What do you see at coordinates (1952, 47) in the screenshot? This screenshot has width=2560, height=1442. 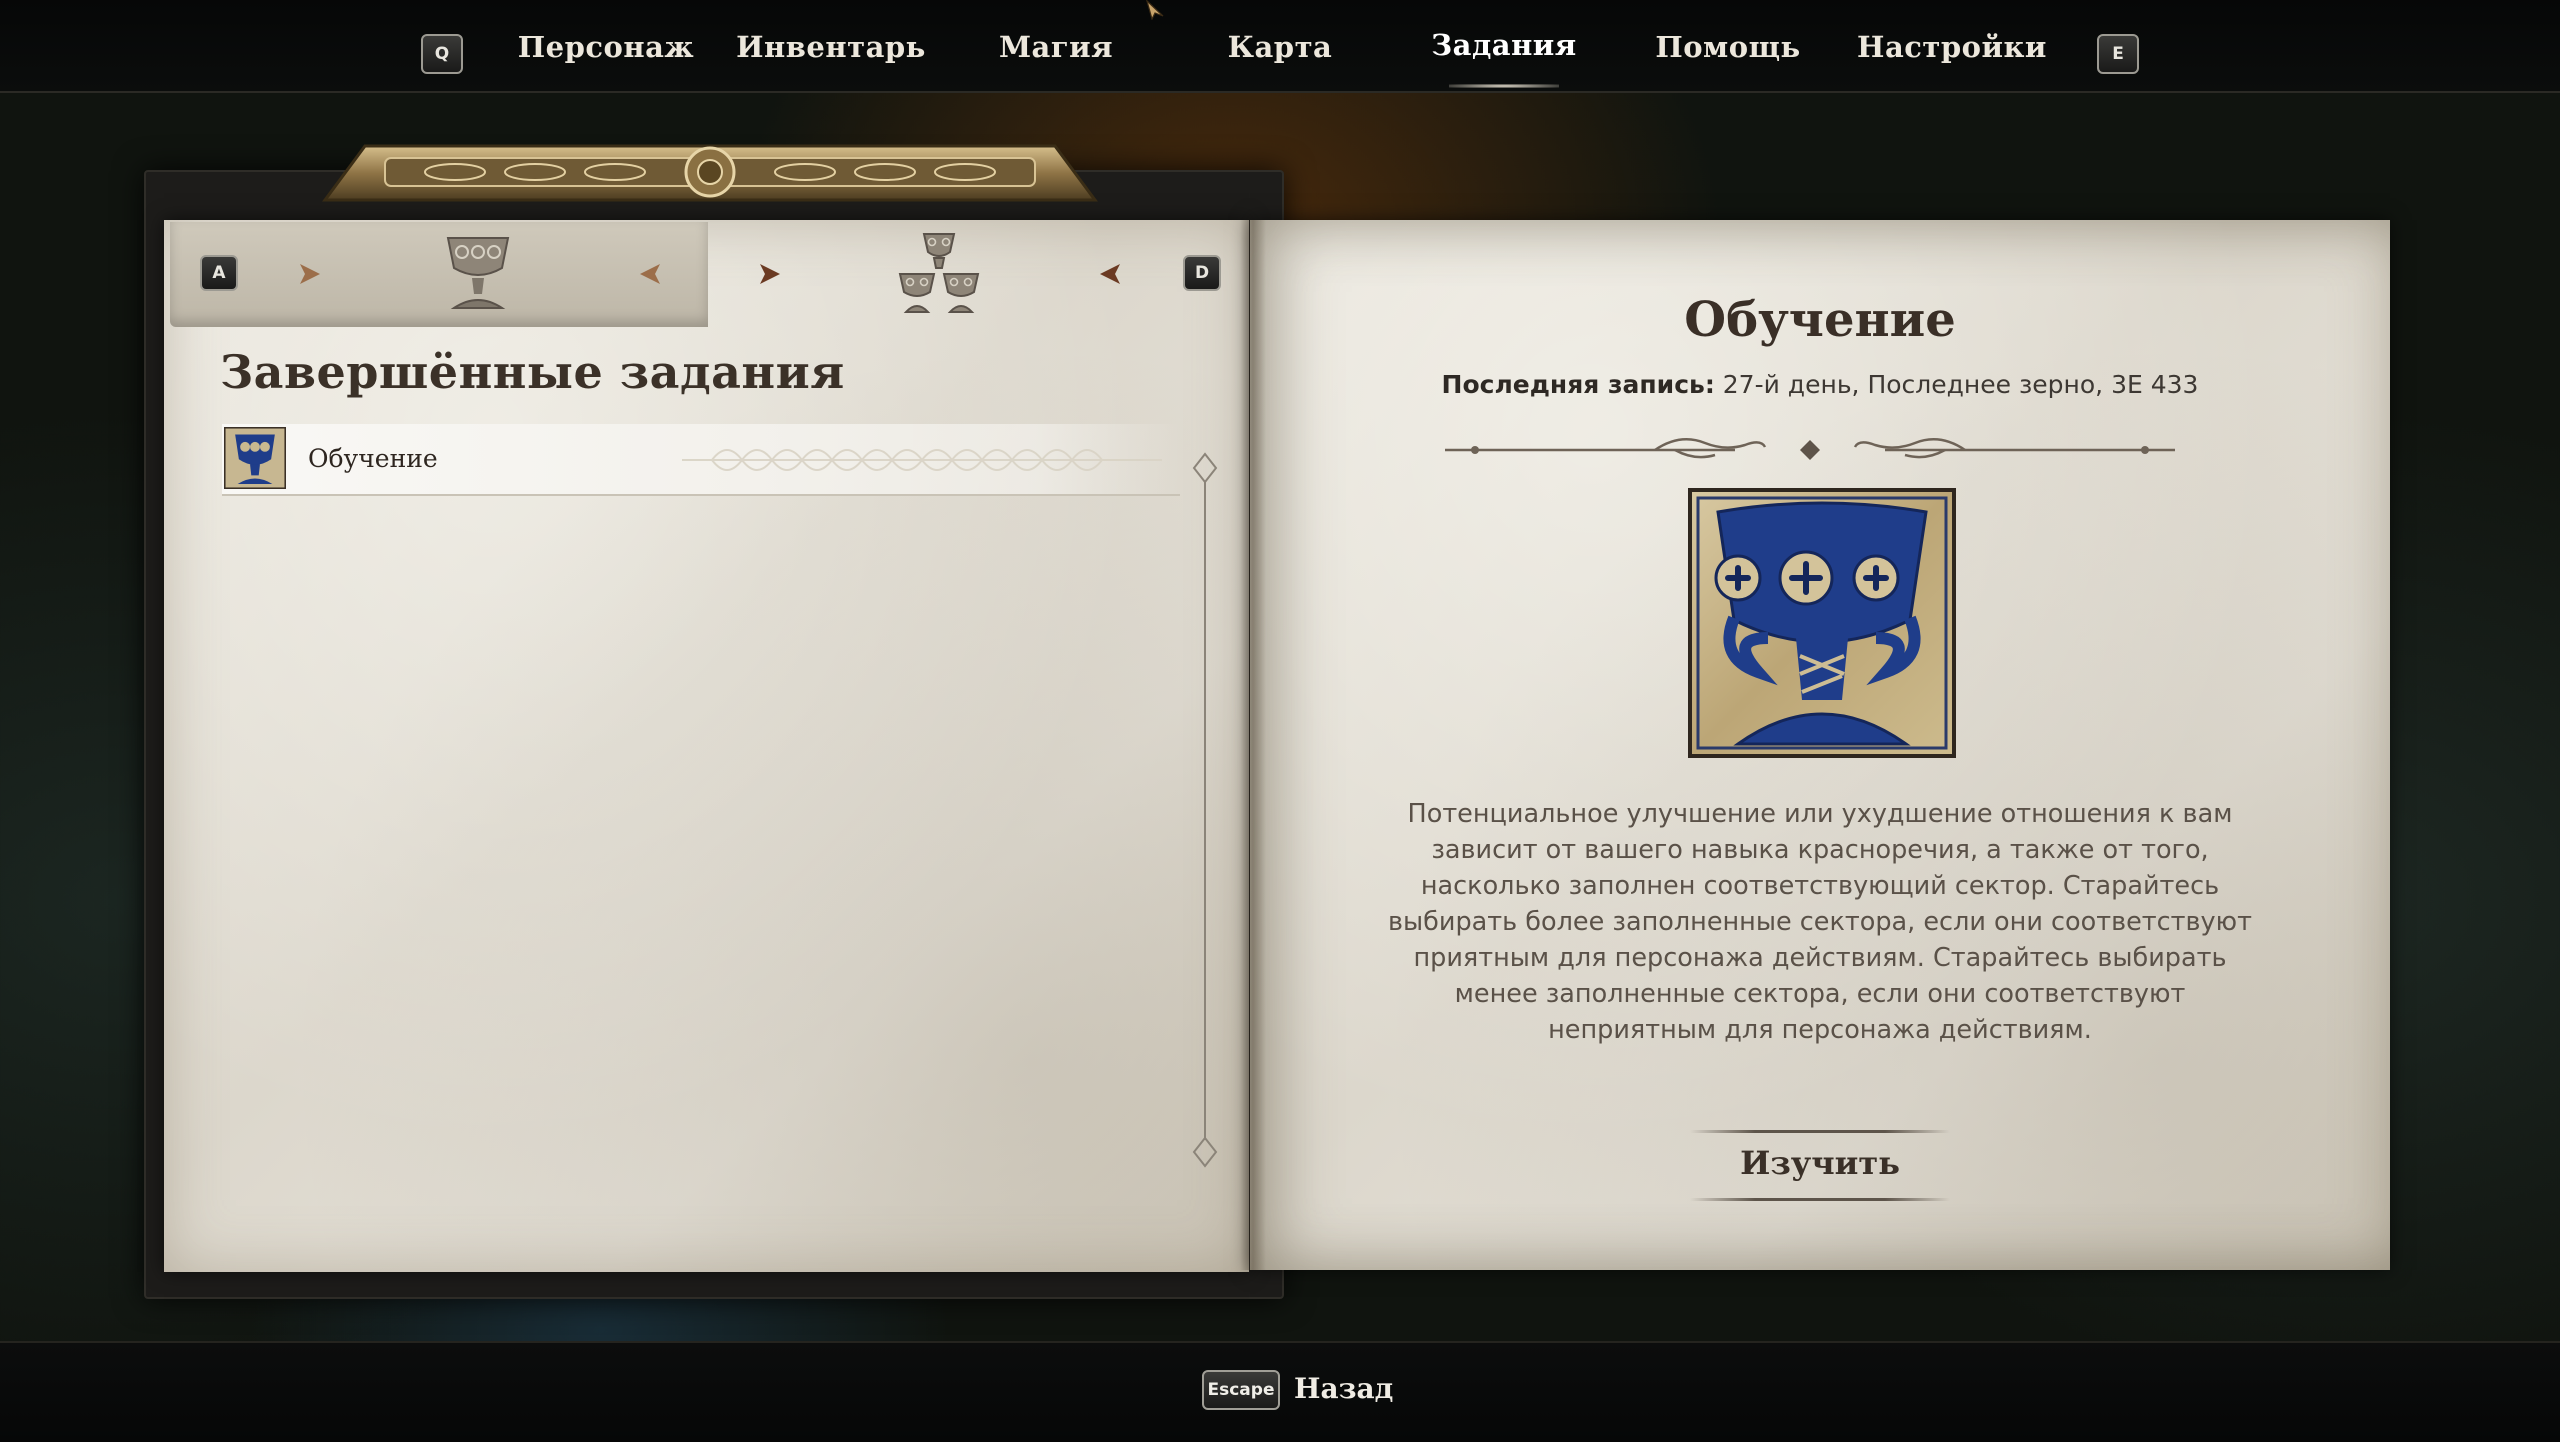 I see `nav-tab-label: Настройки` at bounding box center [1952, 47].